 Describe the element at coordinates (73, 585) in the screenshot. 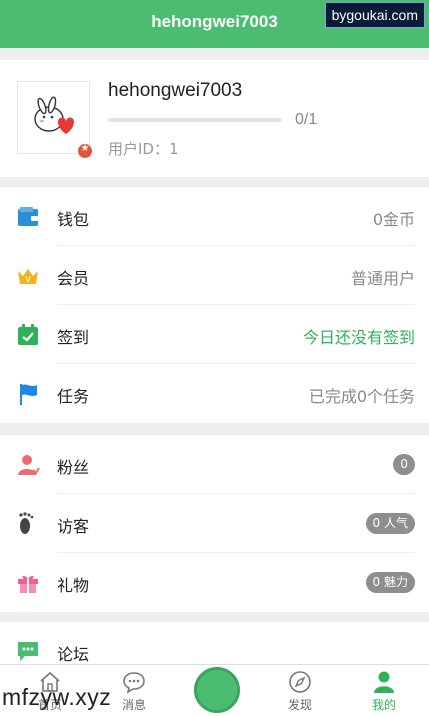

I see `menu-label: 礼物` at that location.